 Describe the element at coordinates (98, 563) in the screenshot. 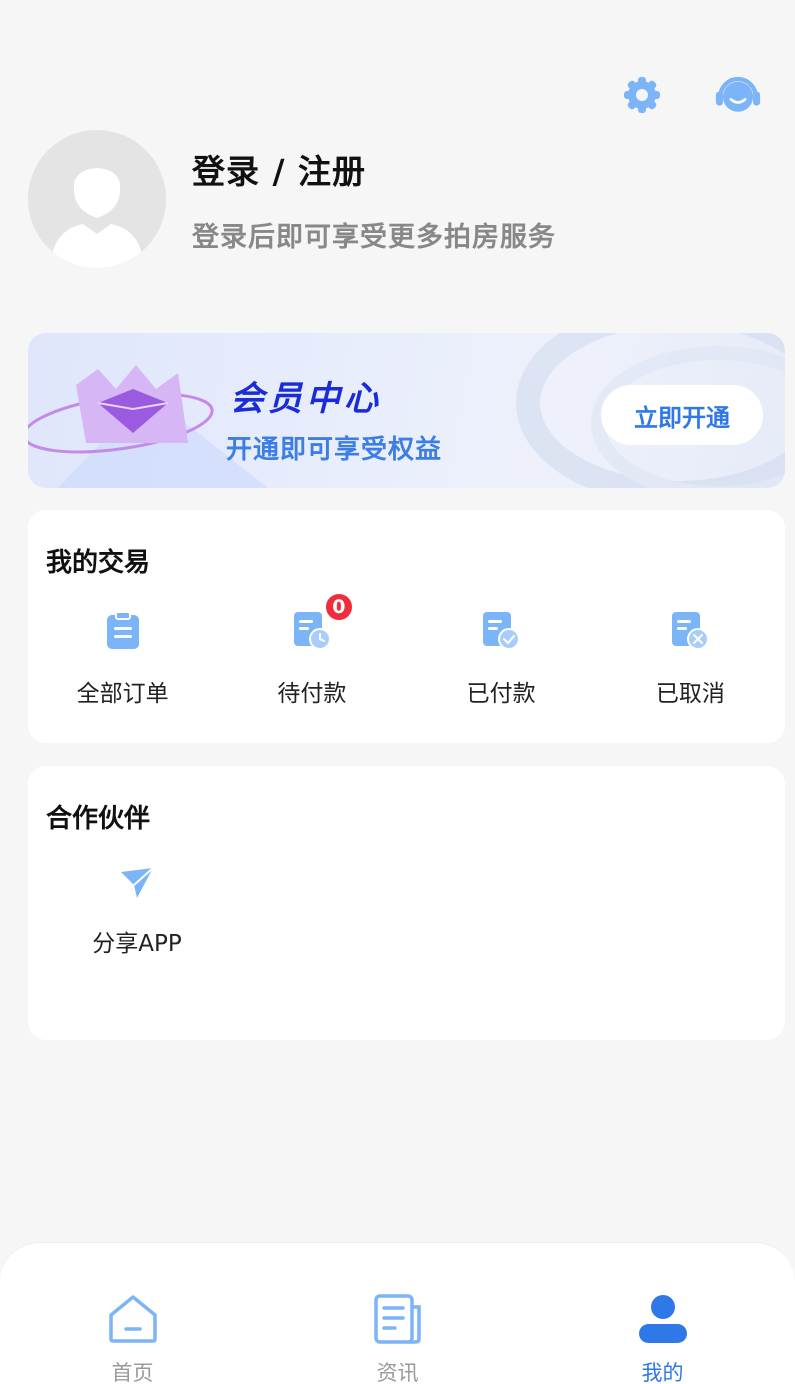

I see `my-trade-title: 我的交易` at that location.